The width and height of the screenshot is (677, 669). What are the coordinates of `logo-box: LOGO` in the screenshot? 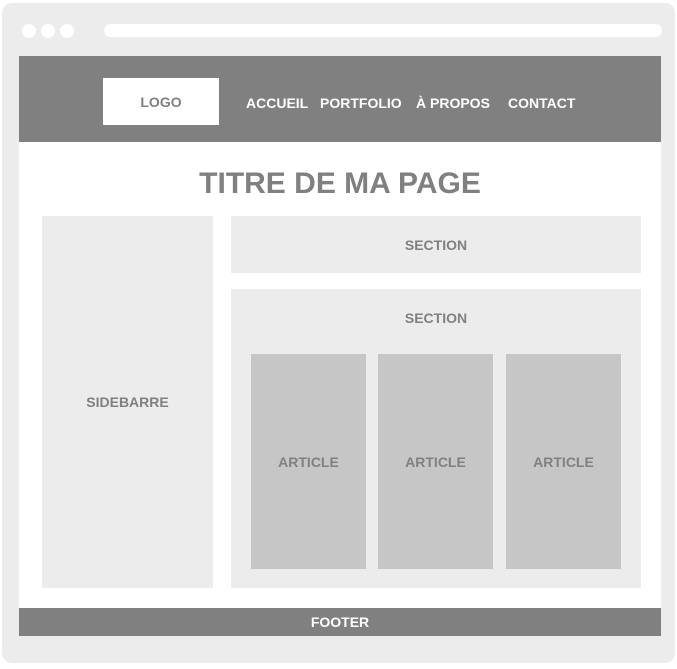 It's located at (161, 101).